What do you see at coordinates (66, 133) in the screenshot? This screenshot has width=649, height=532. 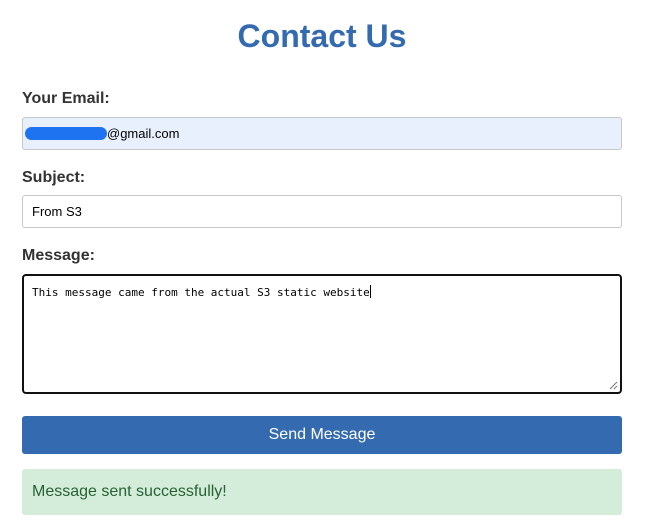 I see `redacted-email-mark` at bounding box center [66, 133].